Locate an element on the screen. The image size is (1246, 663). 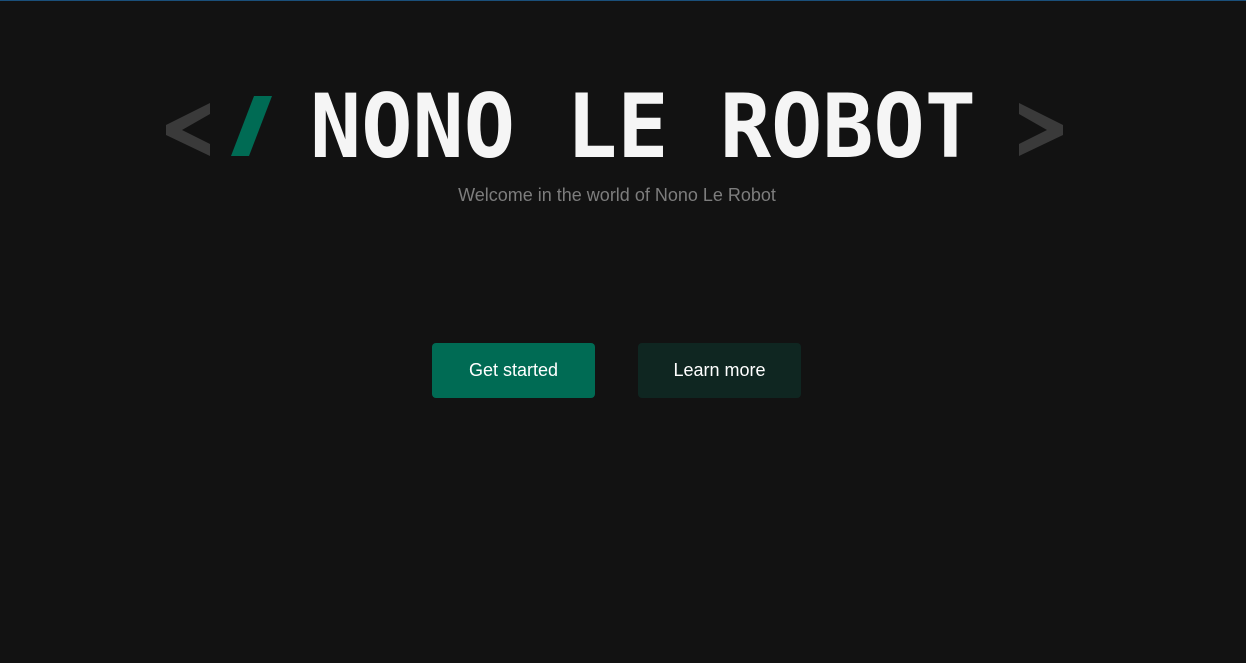
hero-subtitle: Welcome in the world of Nono Le Robot is located at coordinates (617, 195).